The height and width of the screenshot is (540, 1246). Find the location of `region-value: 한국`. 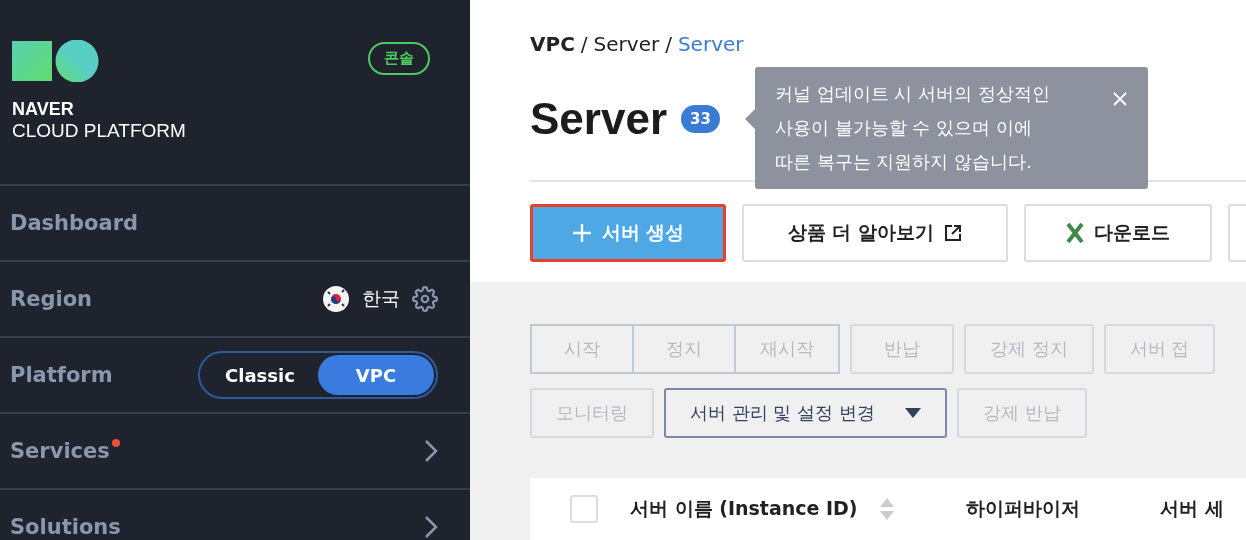

region-value: 한국 is located at coordinates (381, 299).